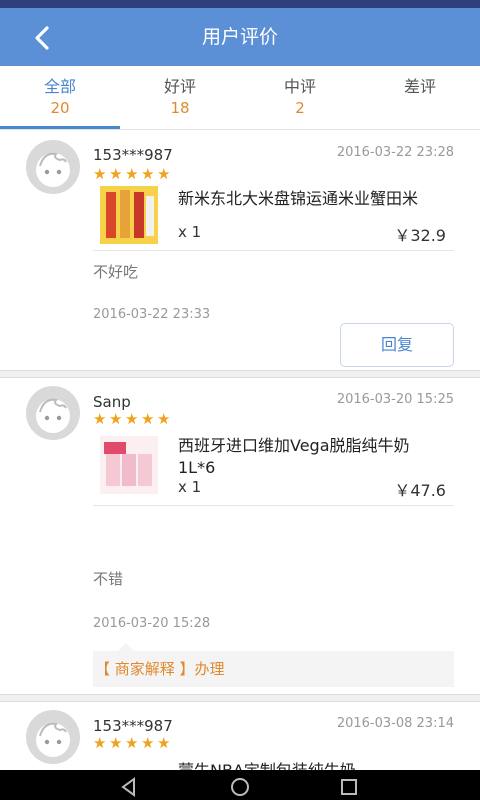 Image resolution: width=480 pixels, height=800 pixels. Describe the element at coordinates (419, 86) in the screenshot. I see `tab-label: 差评` at that location.